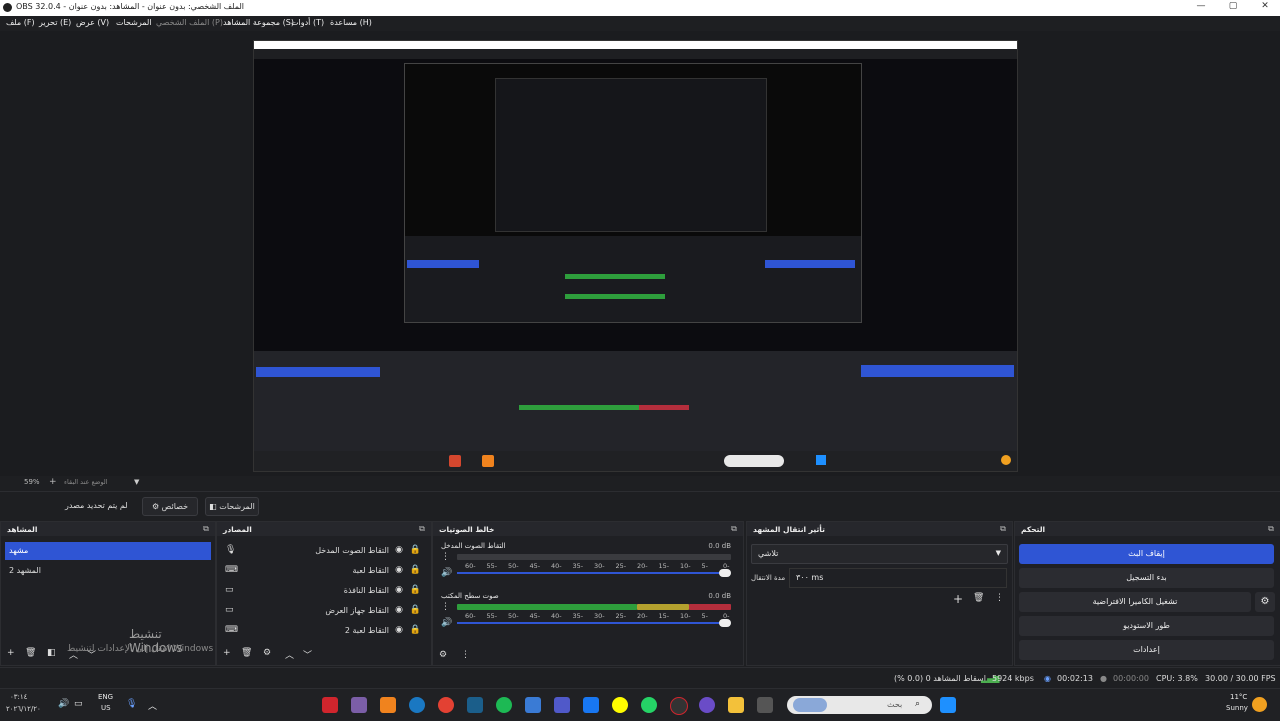  I want to click on source-item: ⌨ التقاط لعبة 2 ◉ 🔒, so click(324, 631).